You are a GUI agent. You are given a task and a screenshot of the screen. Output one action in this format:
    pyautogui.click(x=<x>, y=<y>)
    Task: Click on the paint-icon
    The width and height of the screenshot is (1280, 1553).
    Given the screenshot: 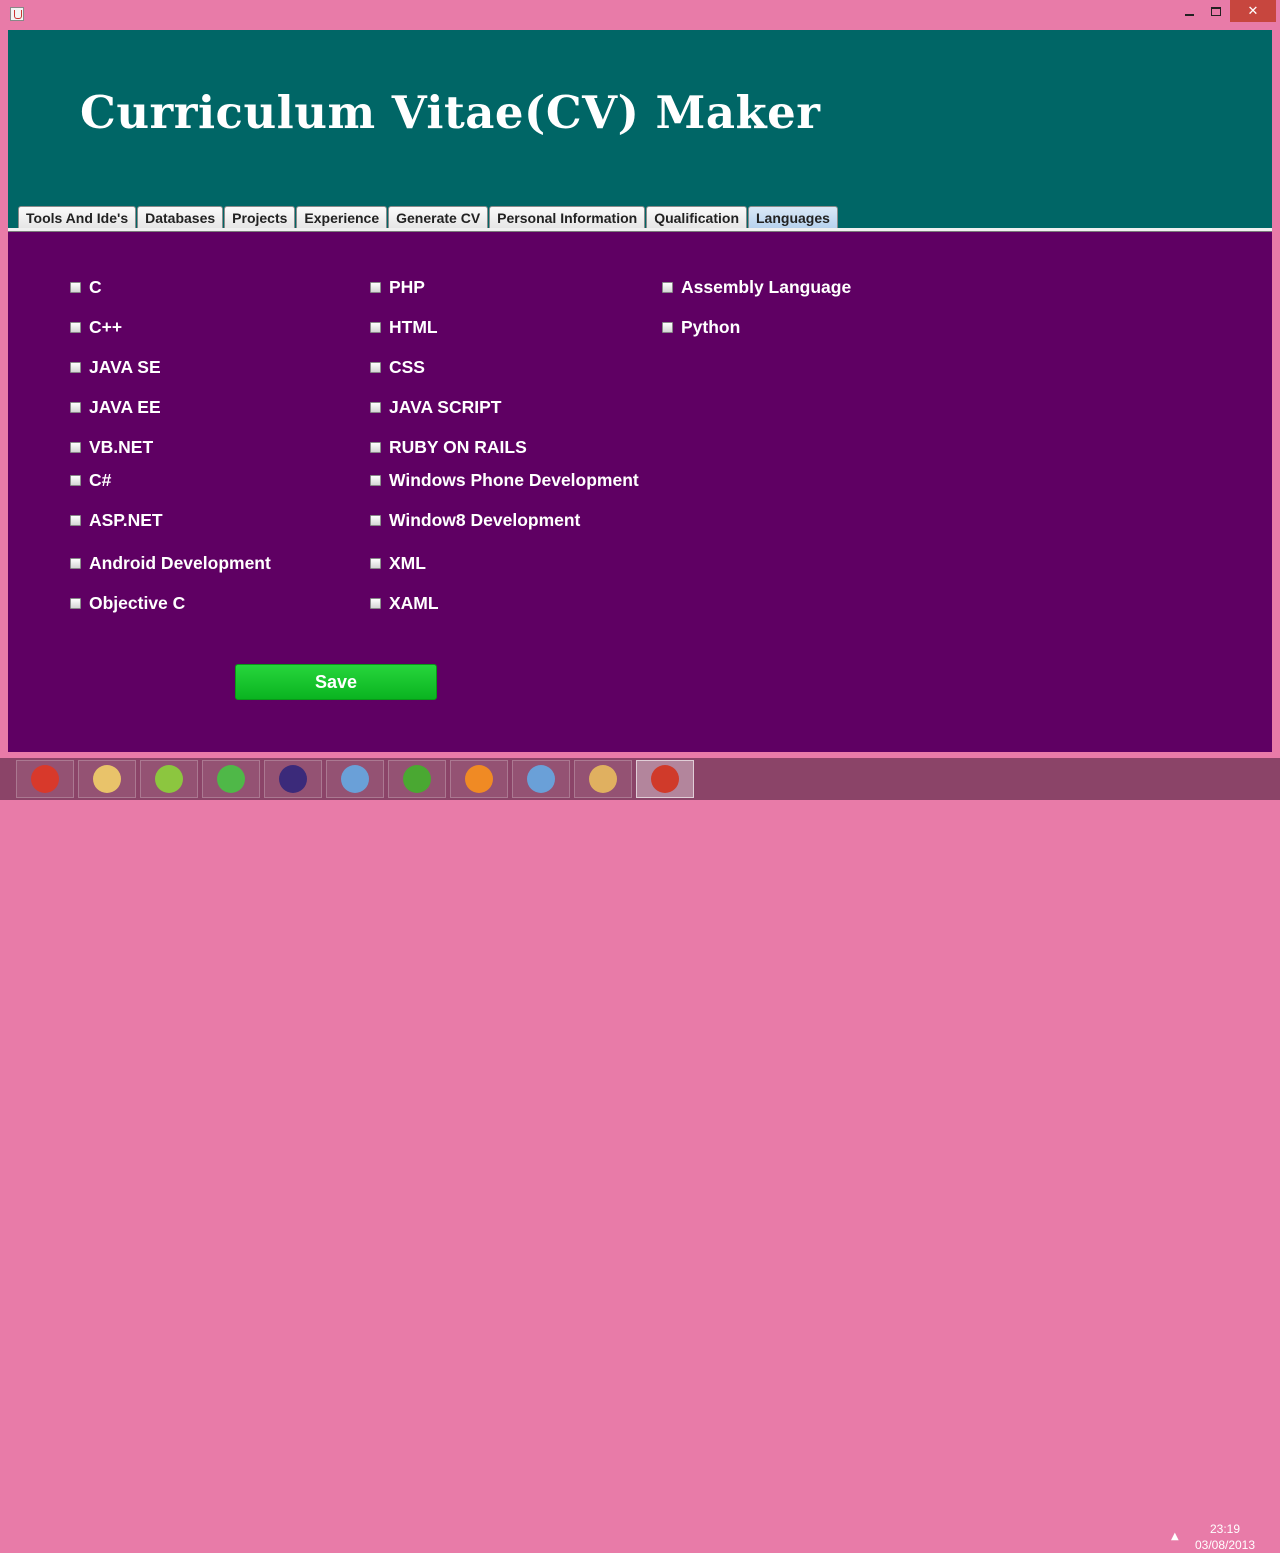 What is the action you would take?
    pyautogui.click(x=603, y=779)
    